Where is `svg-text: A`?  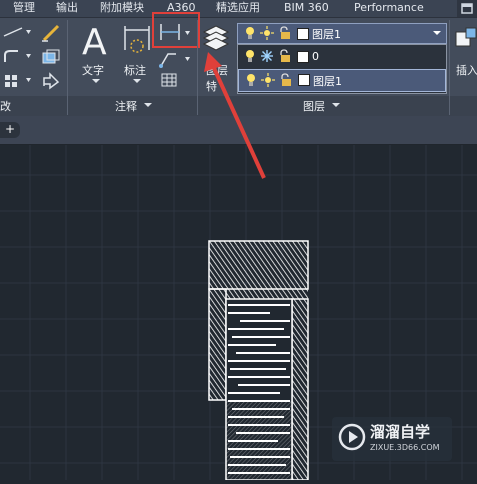 svg-text: A is located at coordinates (94, 41).